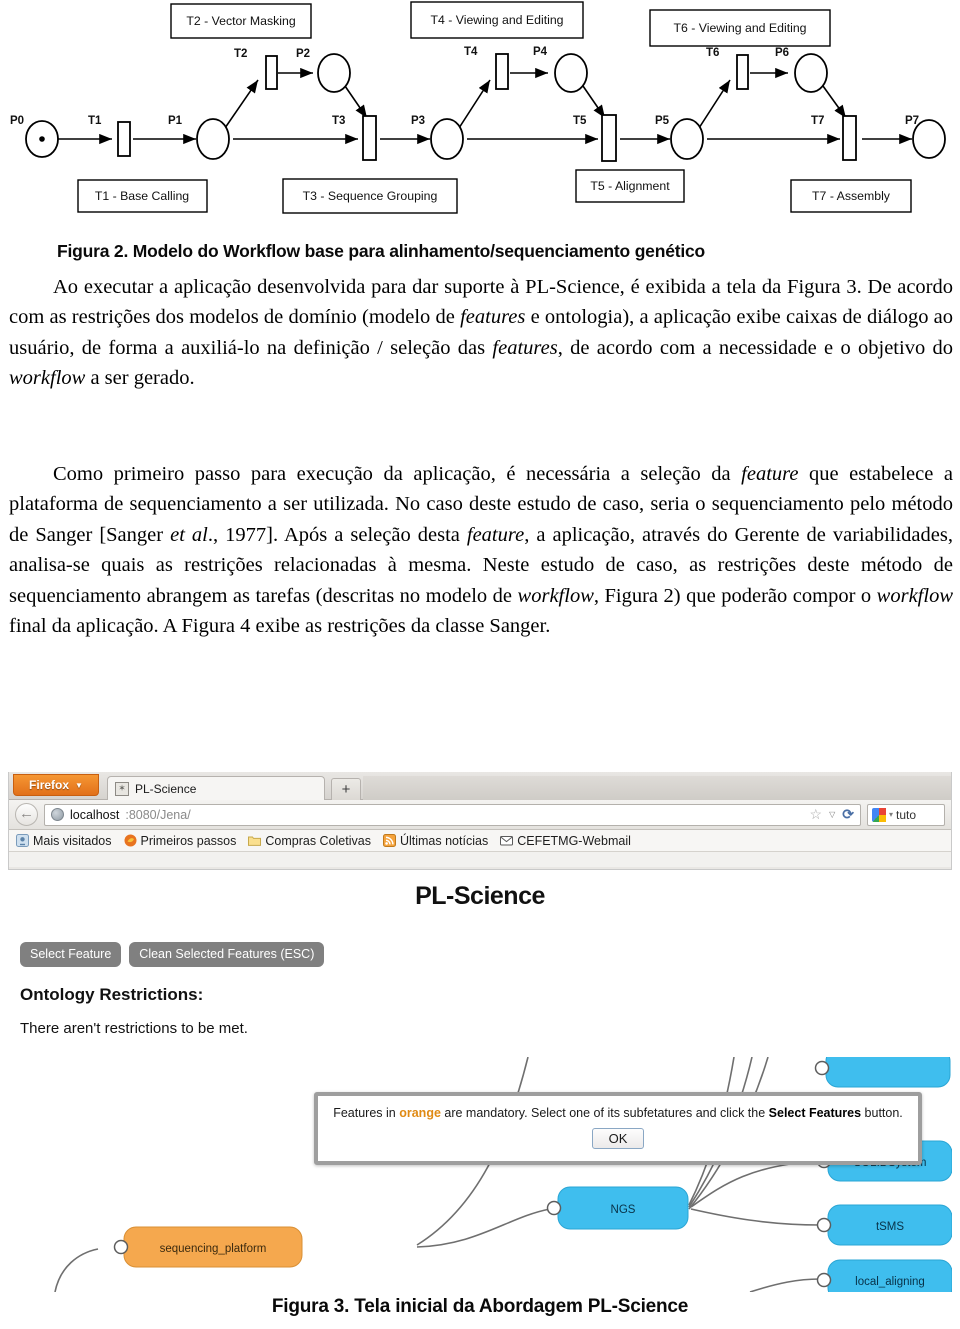 The width and height of the screenshot is (960, 1329). Describe the element at coordinates (180, 841) in the screenshot. I see `bookmark-primeiros-passos: Primeiros passos` at that location.